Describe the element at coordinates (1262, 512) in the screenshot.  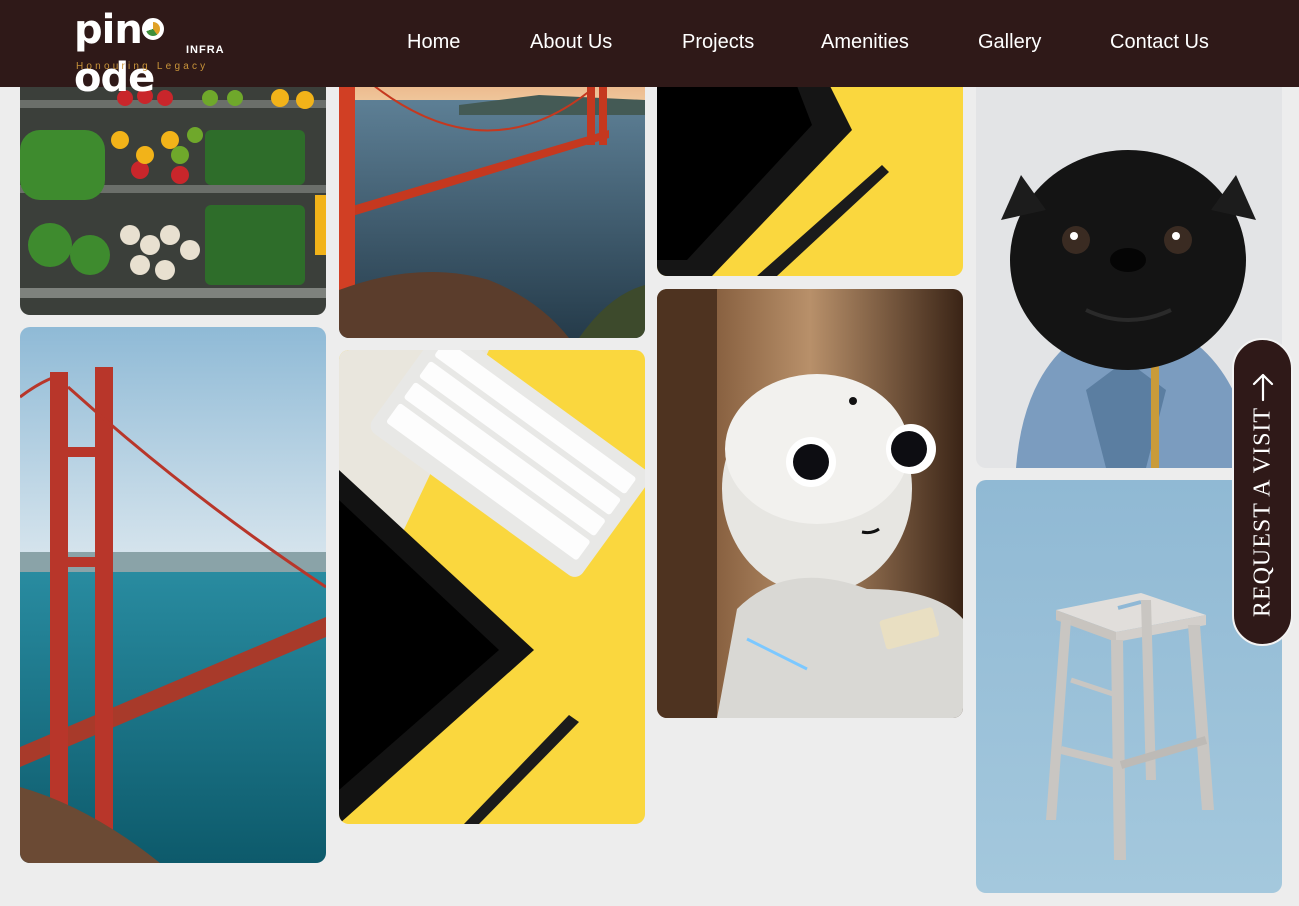
I see `request-a-visit-label: REQUEST A VISIT` at that location.